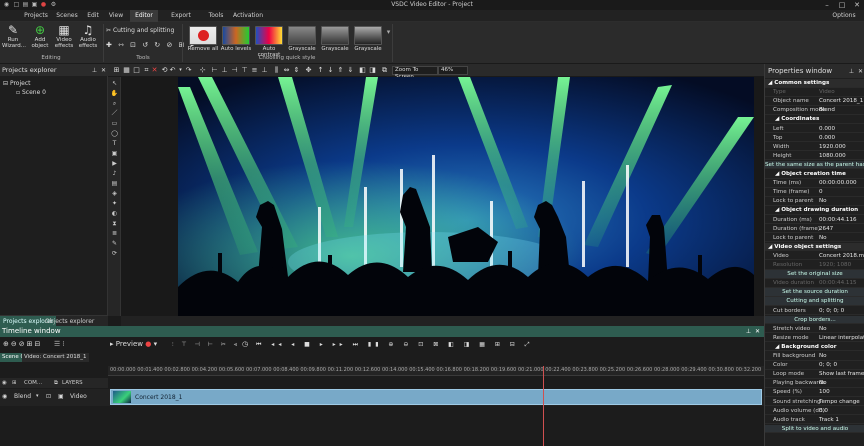  Describe the element at coordinates (22, 344) in the screenshot. I see `timeline-zoom-tools: ⊕⊖⊘⊞⊟` at that location.